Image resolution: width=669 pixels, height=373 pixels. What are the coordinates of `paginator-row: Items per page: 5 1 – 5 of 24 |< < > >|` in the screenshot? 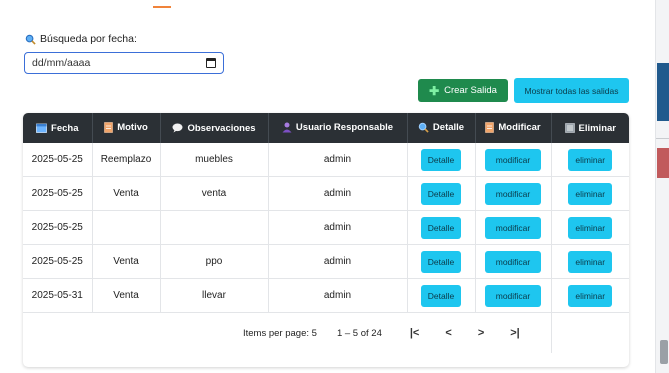 It's located at (326, 332).